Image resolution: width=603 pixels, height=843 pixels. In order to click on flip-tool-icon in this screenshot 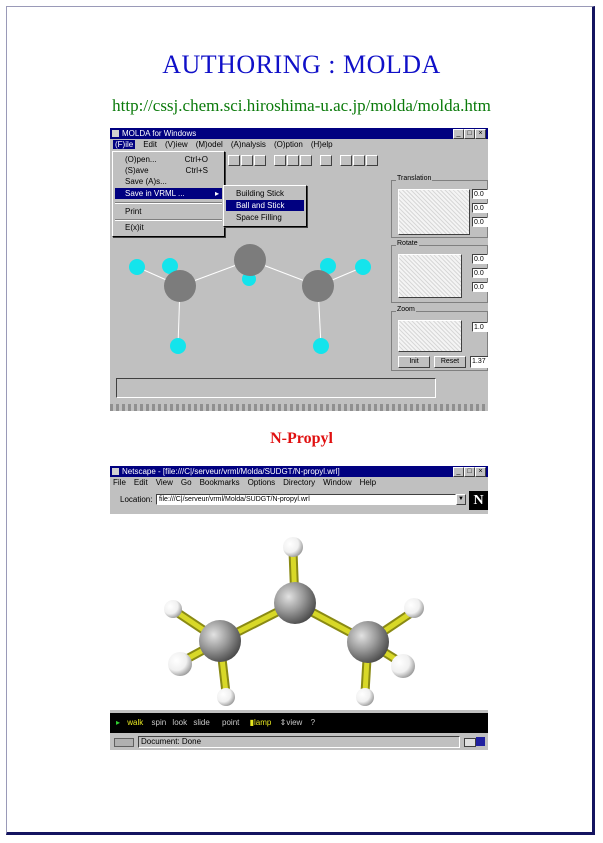, I will do `click(306, 160)`.